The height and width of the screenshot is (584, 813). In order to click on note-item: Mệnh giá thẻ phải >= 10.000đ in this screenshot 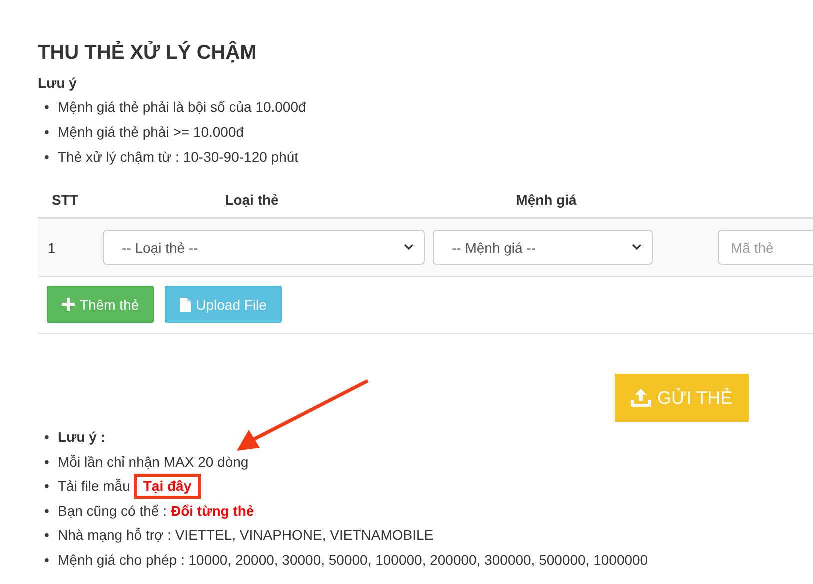, I will do `click(151, 132)`.